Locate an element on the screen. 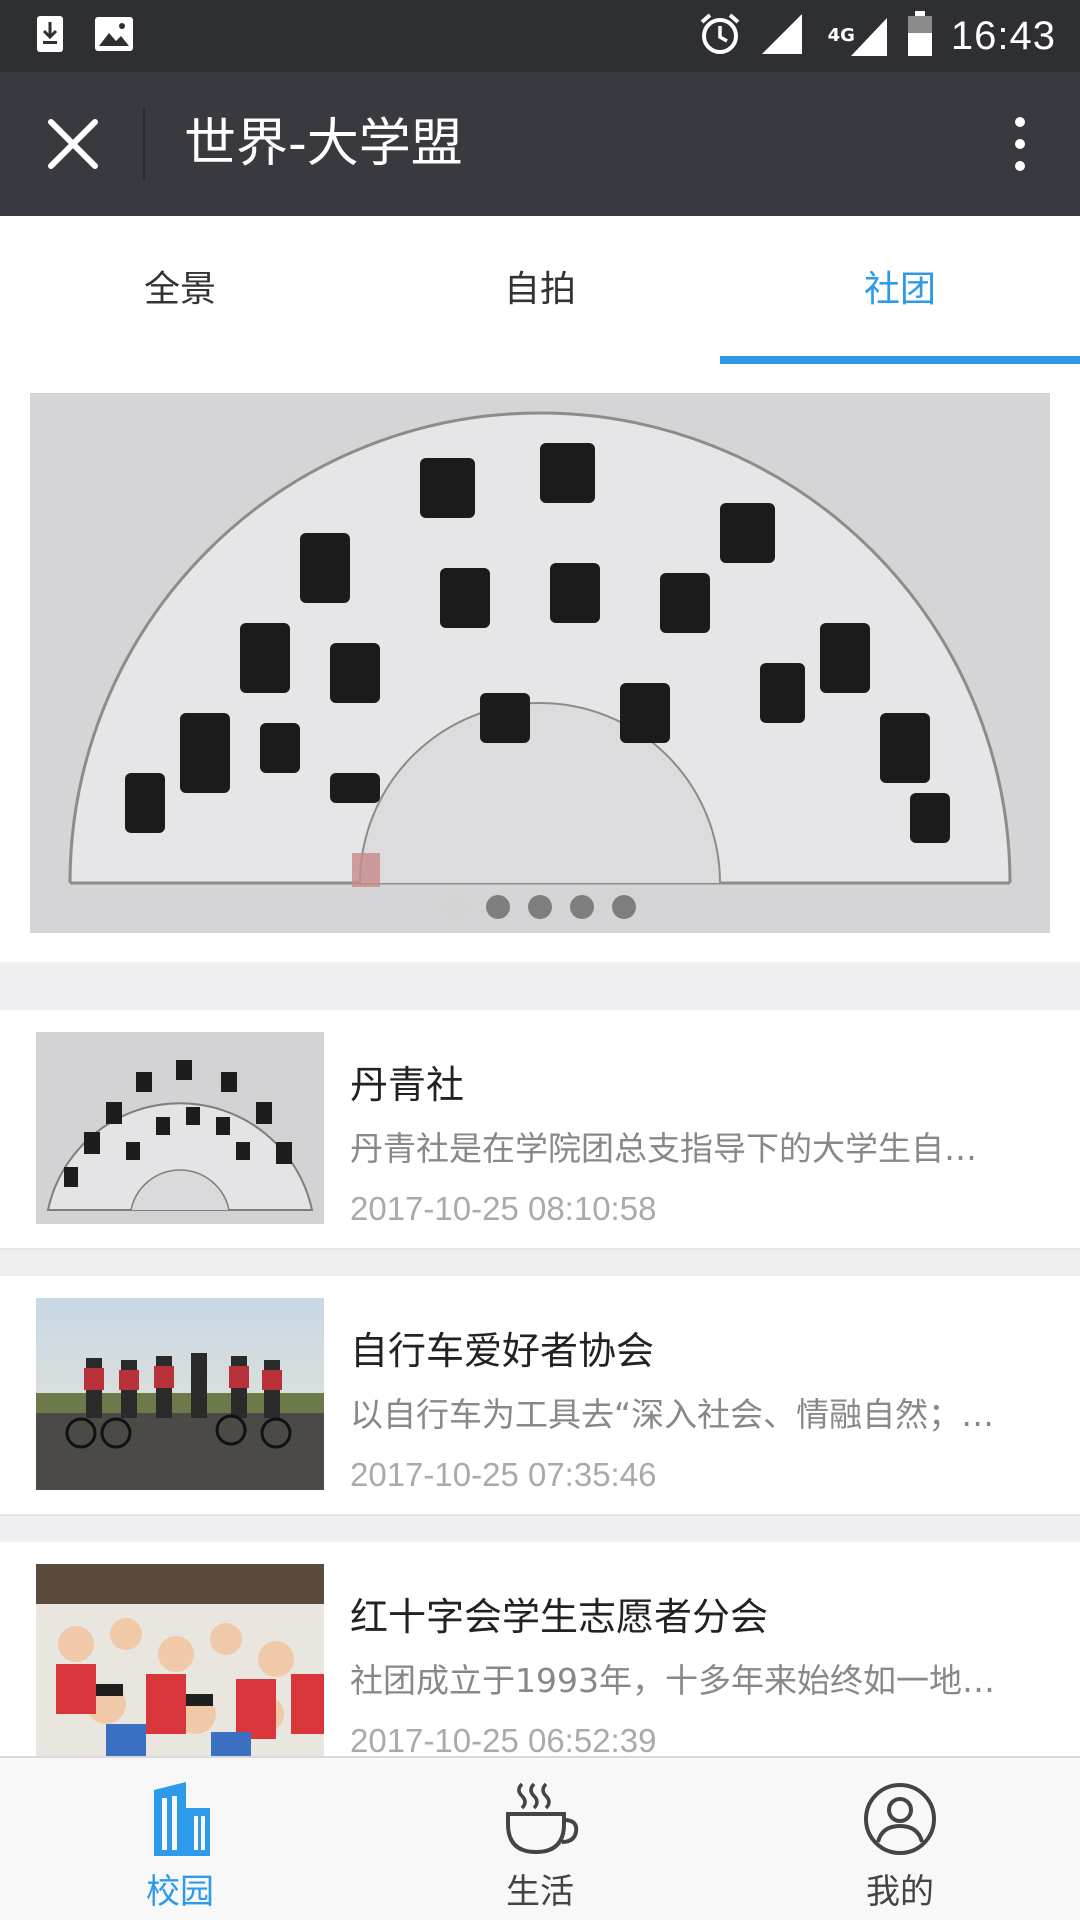  title-divider is located at coordinates (144, 144).